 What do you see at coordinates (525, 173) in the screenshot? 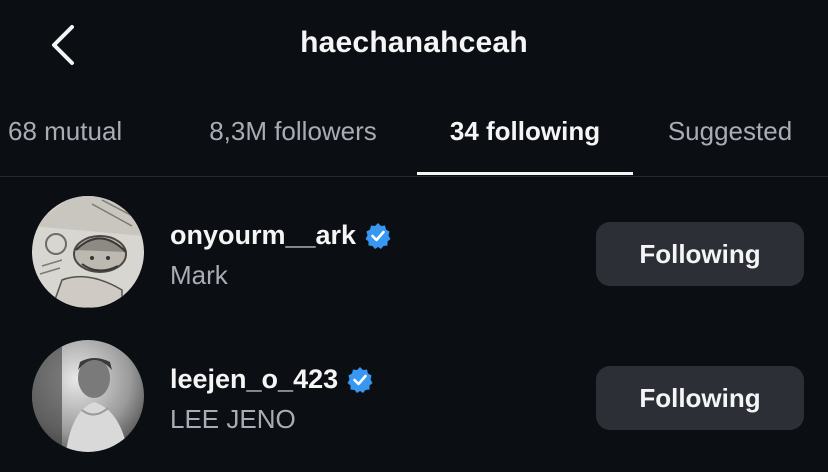
I see `active-tab-indicator` at bounding box center [525, 173].